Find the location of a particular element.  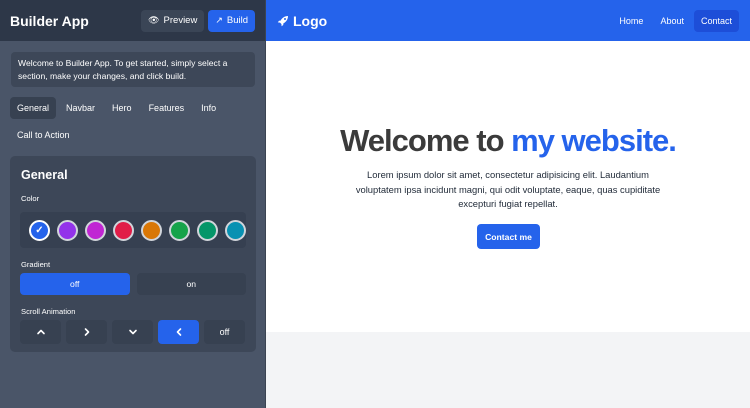

chevron-right-icon is located at coordinates (86, 332).